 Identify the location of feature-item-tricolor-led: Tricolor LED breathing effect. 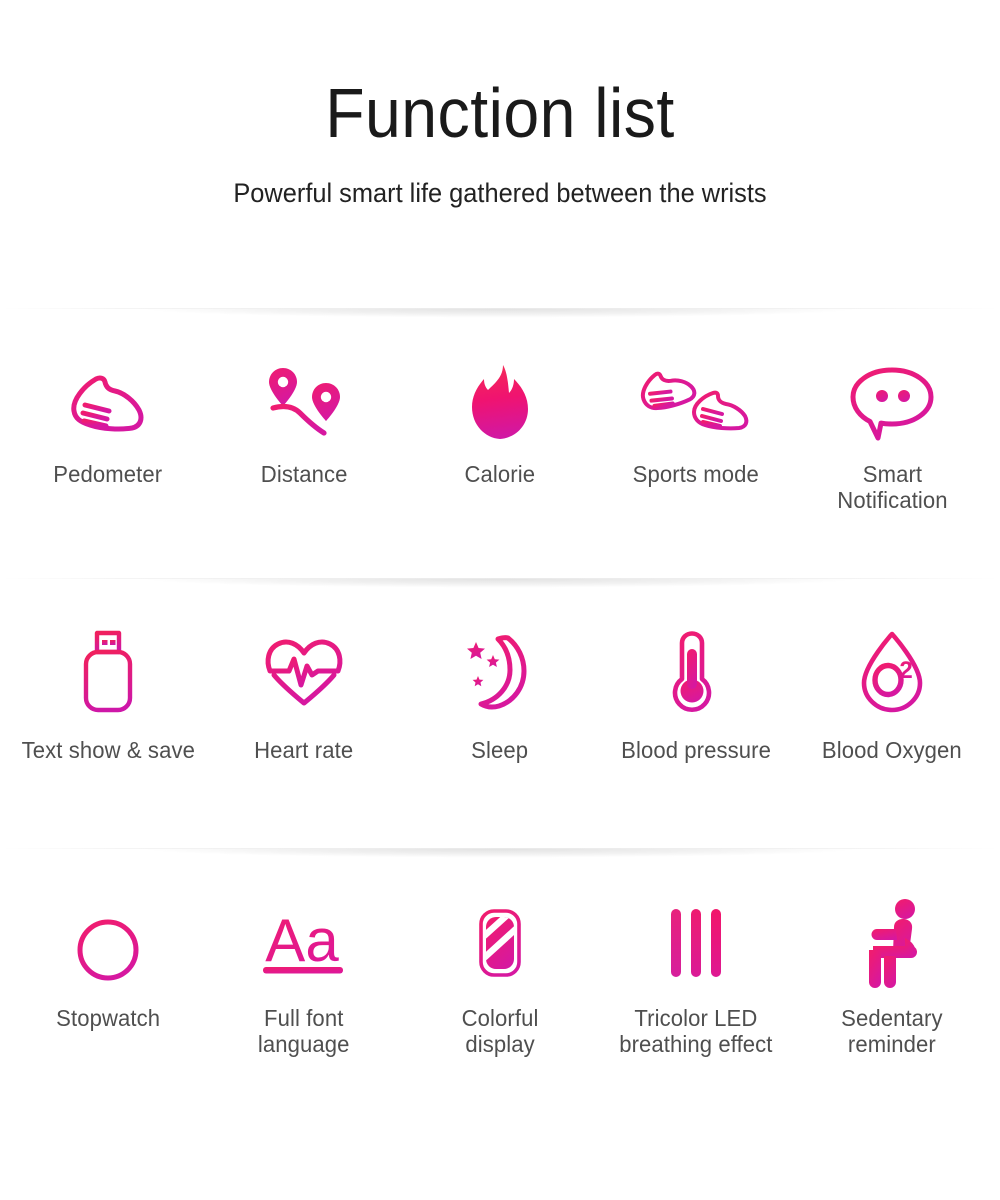
(696, 979).